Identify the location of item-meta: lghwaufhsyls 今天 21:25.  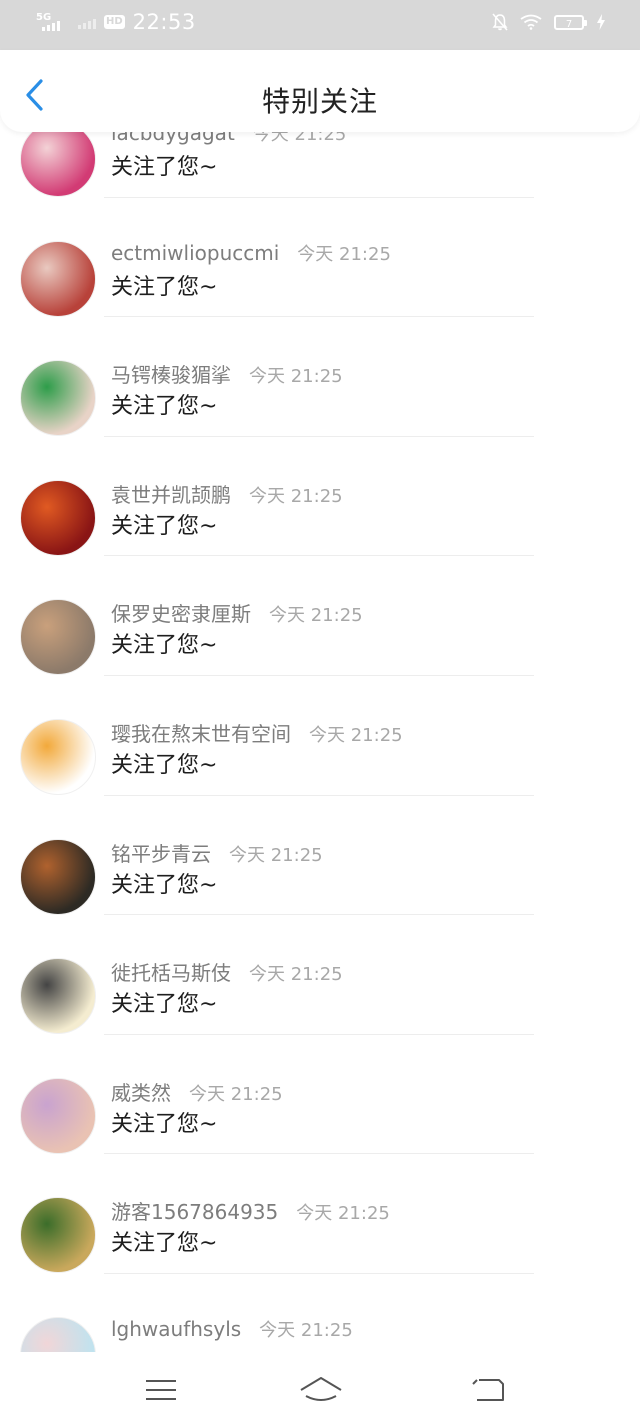
(232, 1329).